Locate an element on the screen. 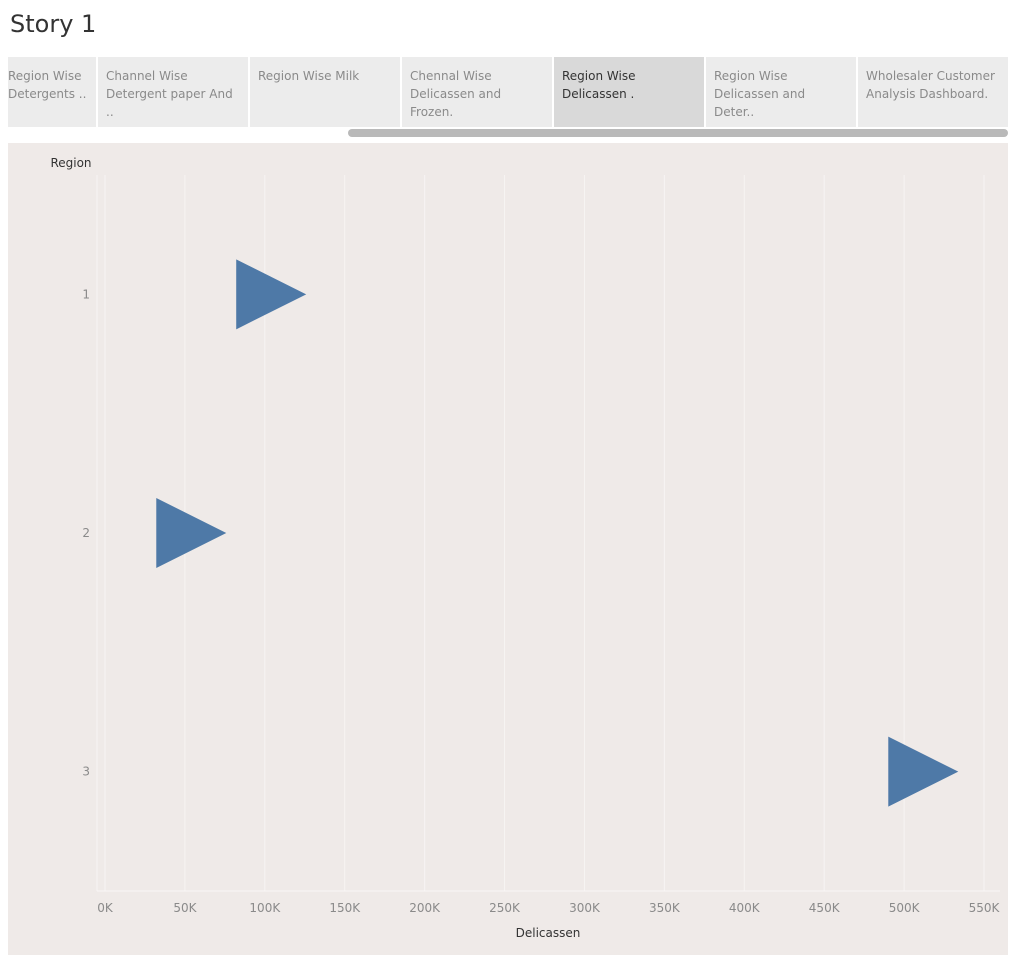 This screenshot has width=1015, height=963. y-tick-label-3: 3 is located at coordinates (86, 772).